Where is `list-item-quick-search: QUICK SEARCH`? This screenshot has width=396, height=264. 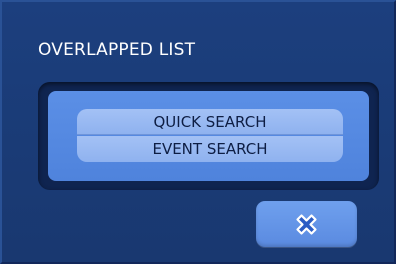
list-item-quick-search: QUICK SEARCH is located at coordinates (210, 122).